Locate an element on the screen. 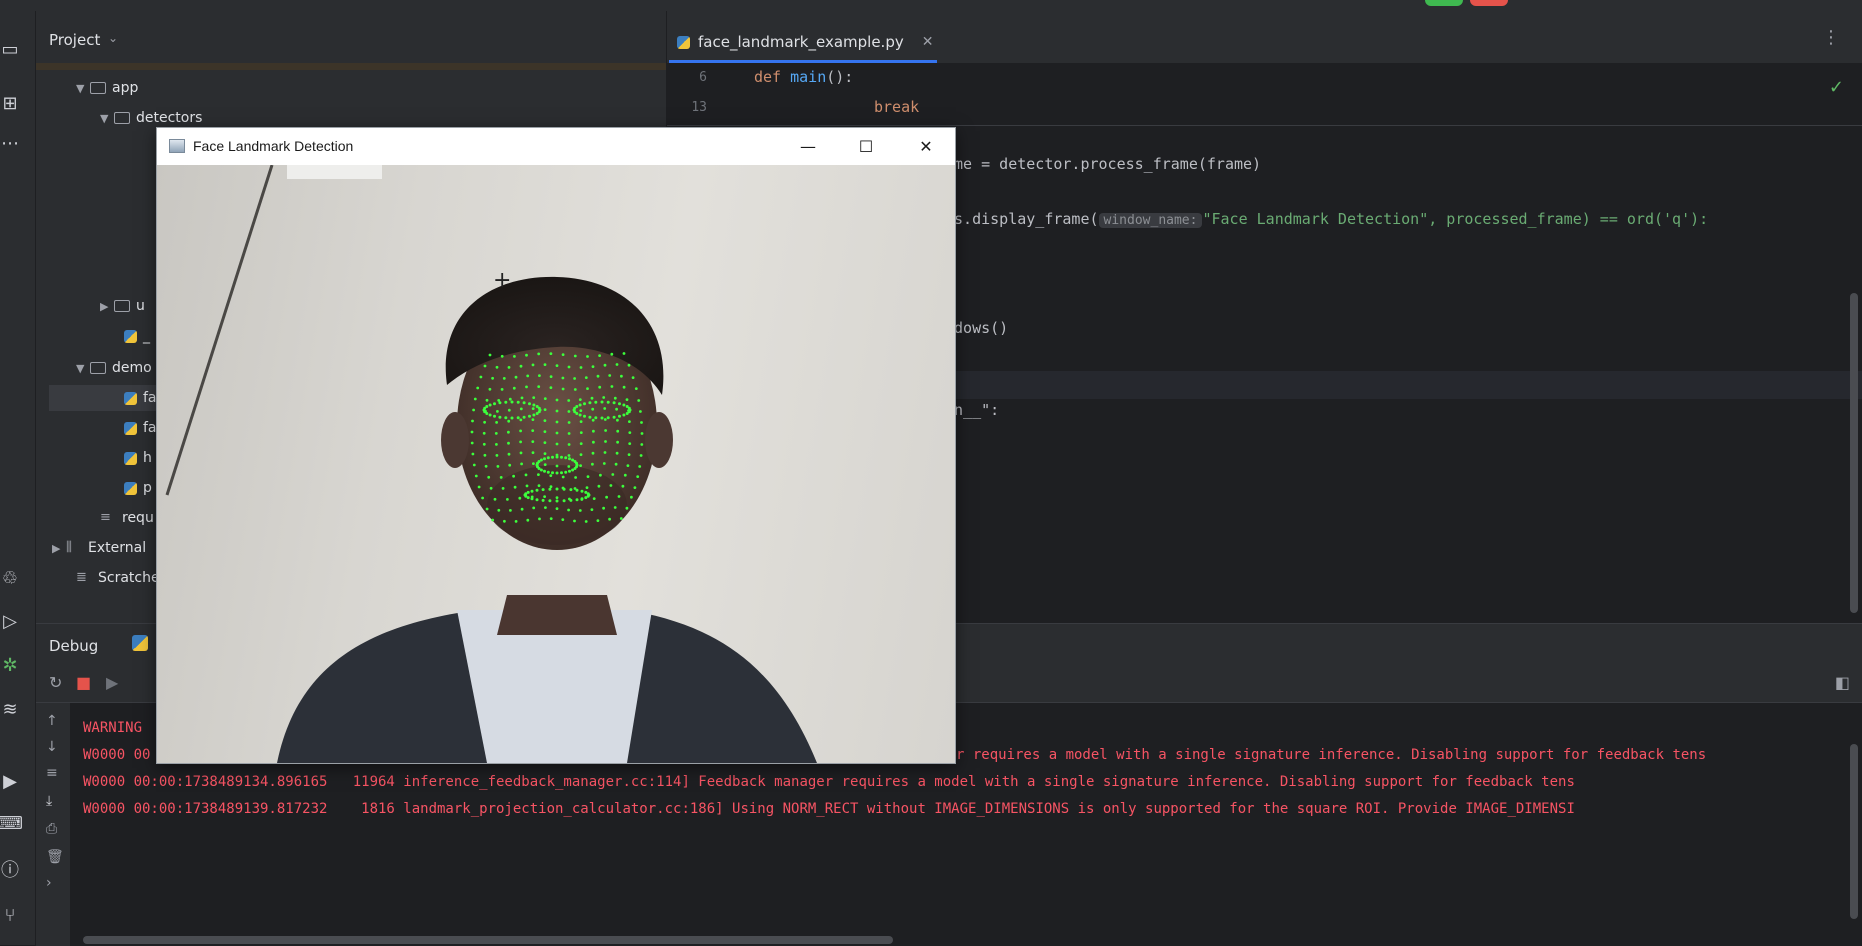  editor-scrollbar is located at coordinates (1854, 453).